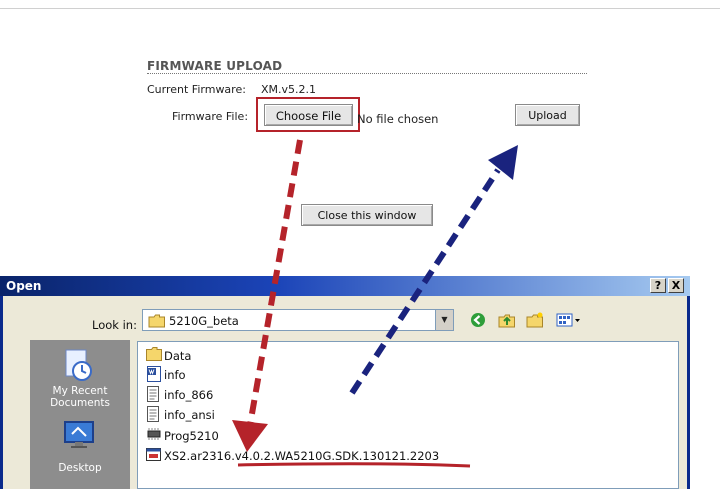 The width and height of the screenshot is (720, 489). What do you see at coordinates (478, 322) in the screenshot?
I see `back-icon` at bounding box center [478, 322].